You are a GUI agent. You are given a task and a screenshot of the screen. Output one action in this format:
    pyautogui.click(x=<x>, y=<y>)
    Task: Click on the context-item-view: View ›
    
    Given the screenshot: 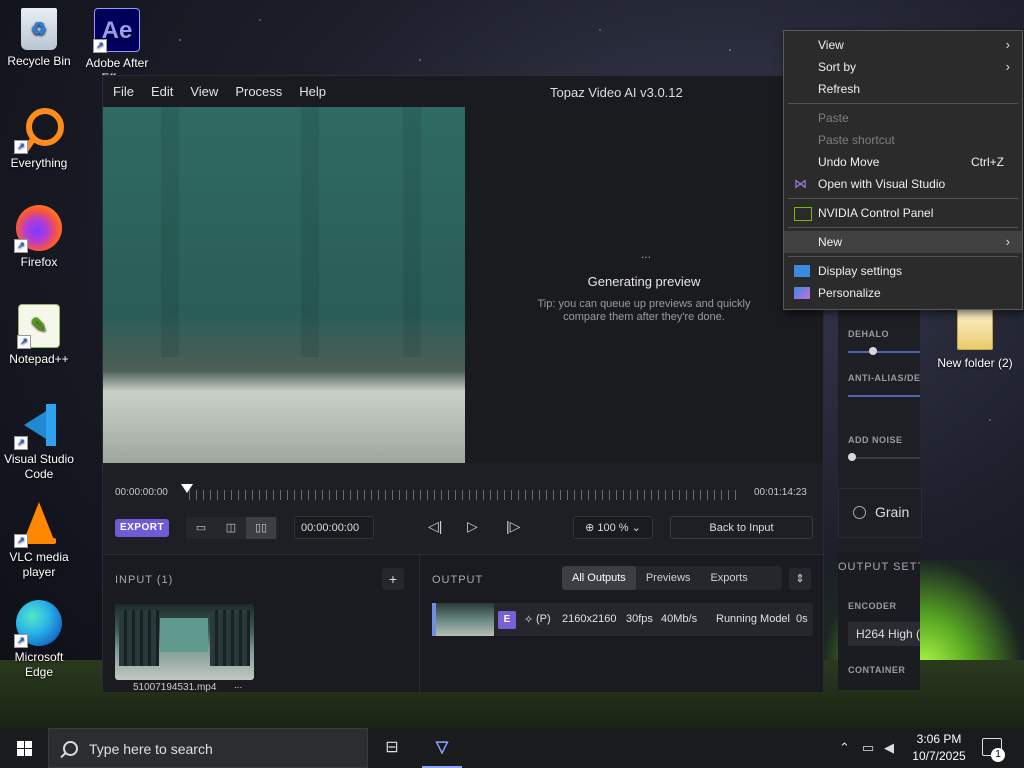 What is the action you would take?
    pyautogui.click(x=903, y=45)
    